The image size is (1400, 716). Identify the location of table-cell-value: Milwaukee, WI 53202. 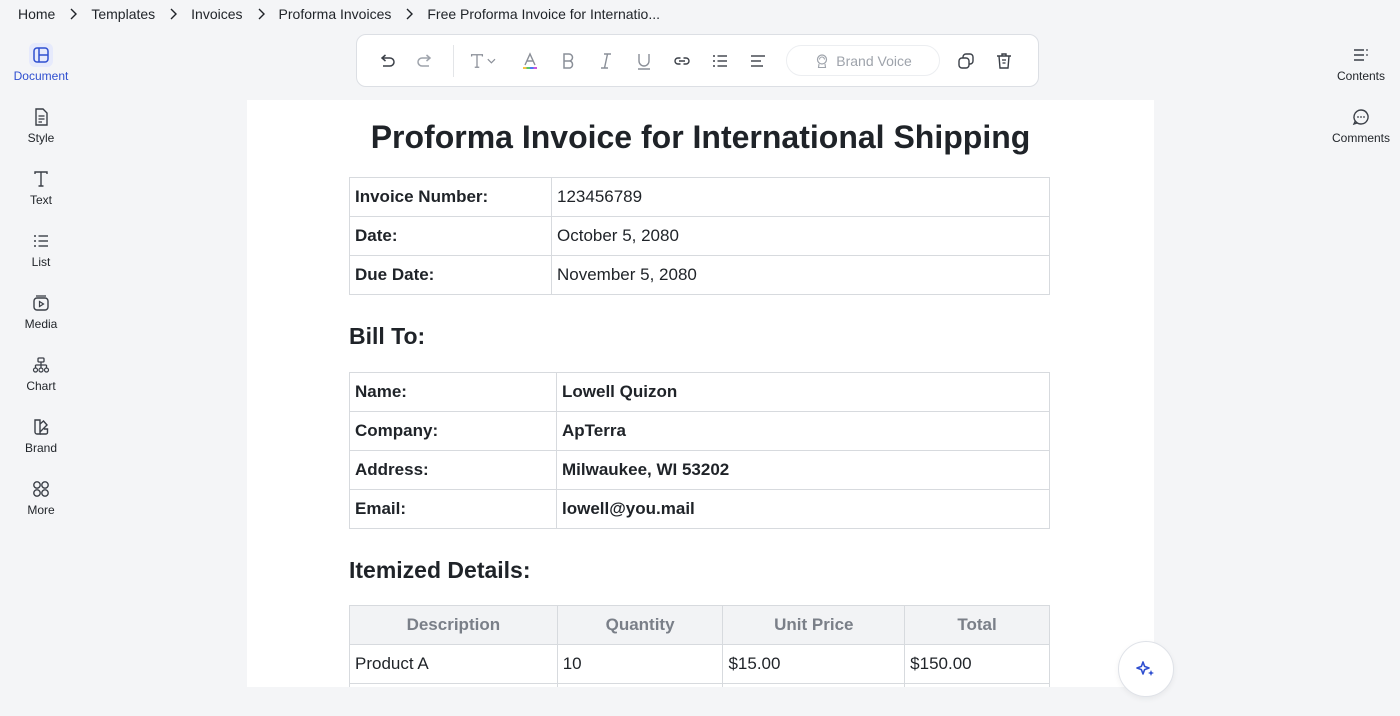
(803, 470).